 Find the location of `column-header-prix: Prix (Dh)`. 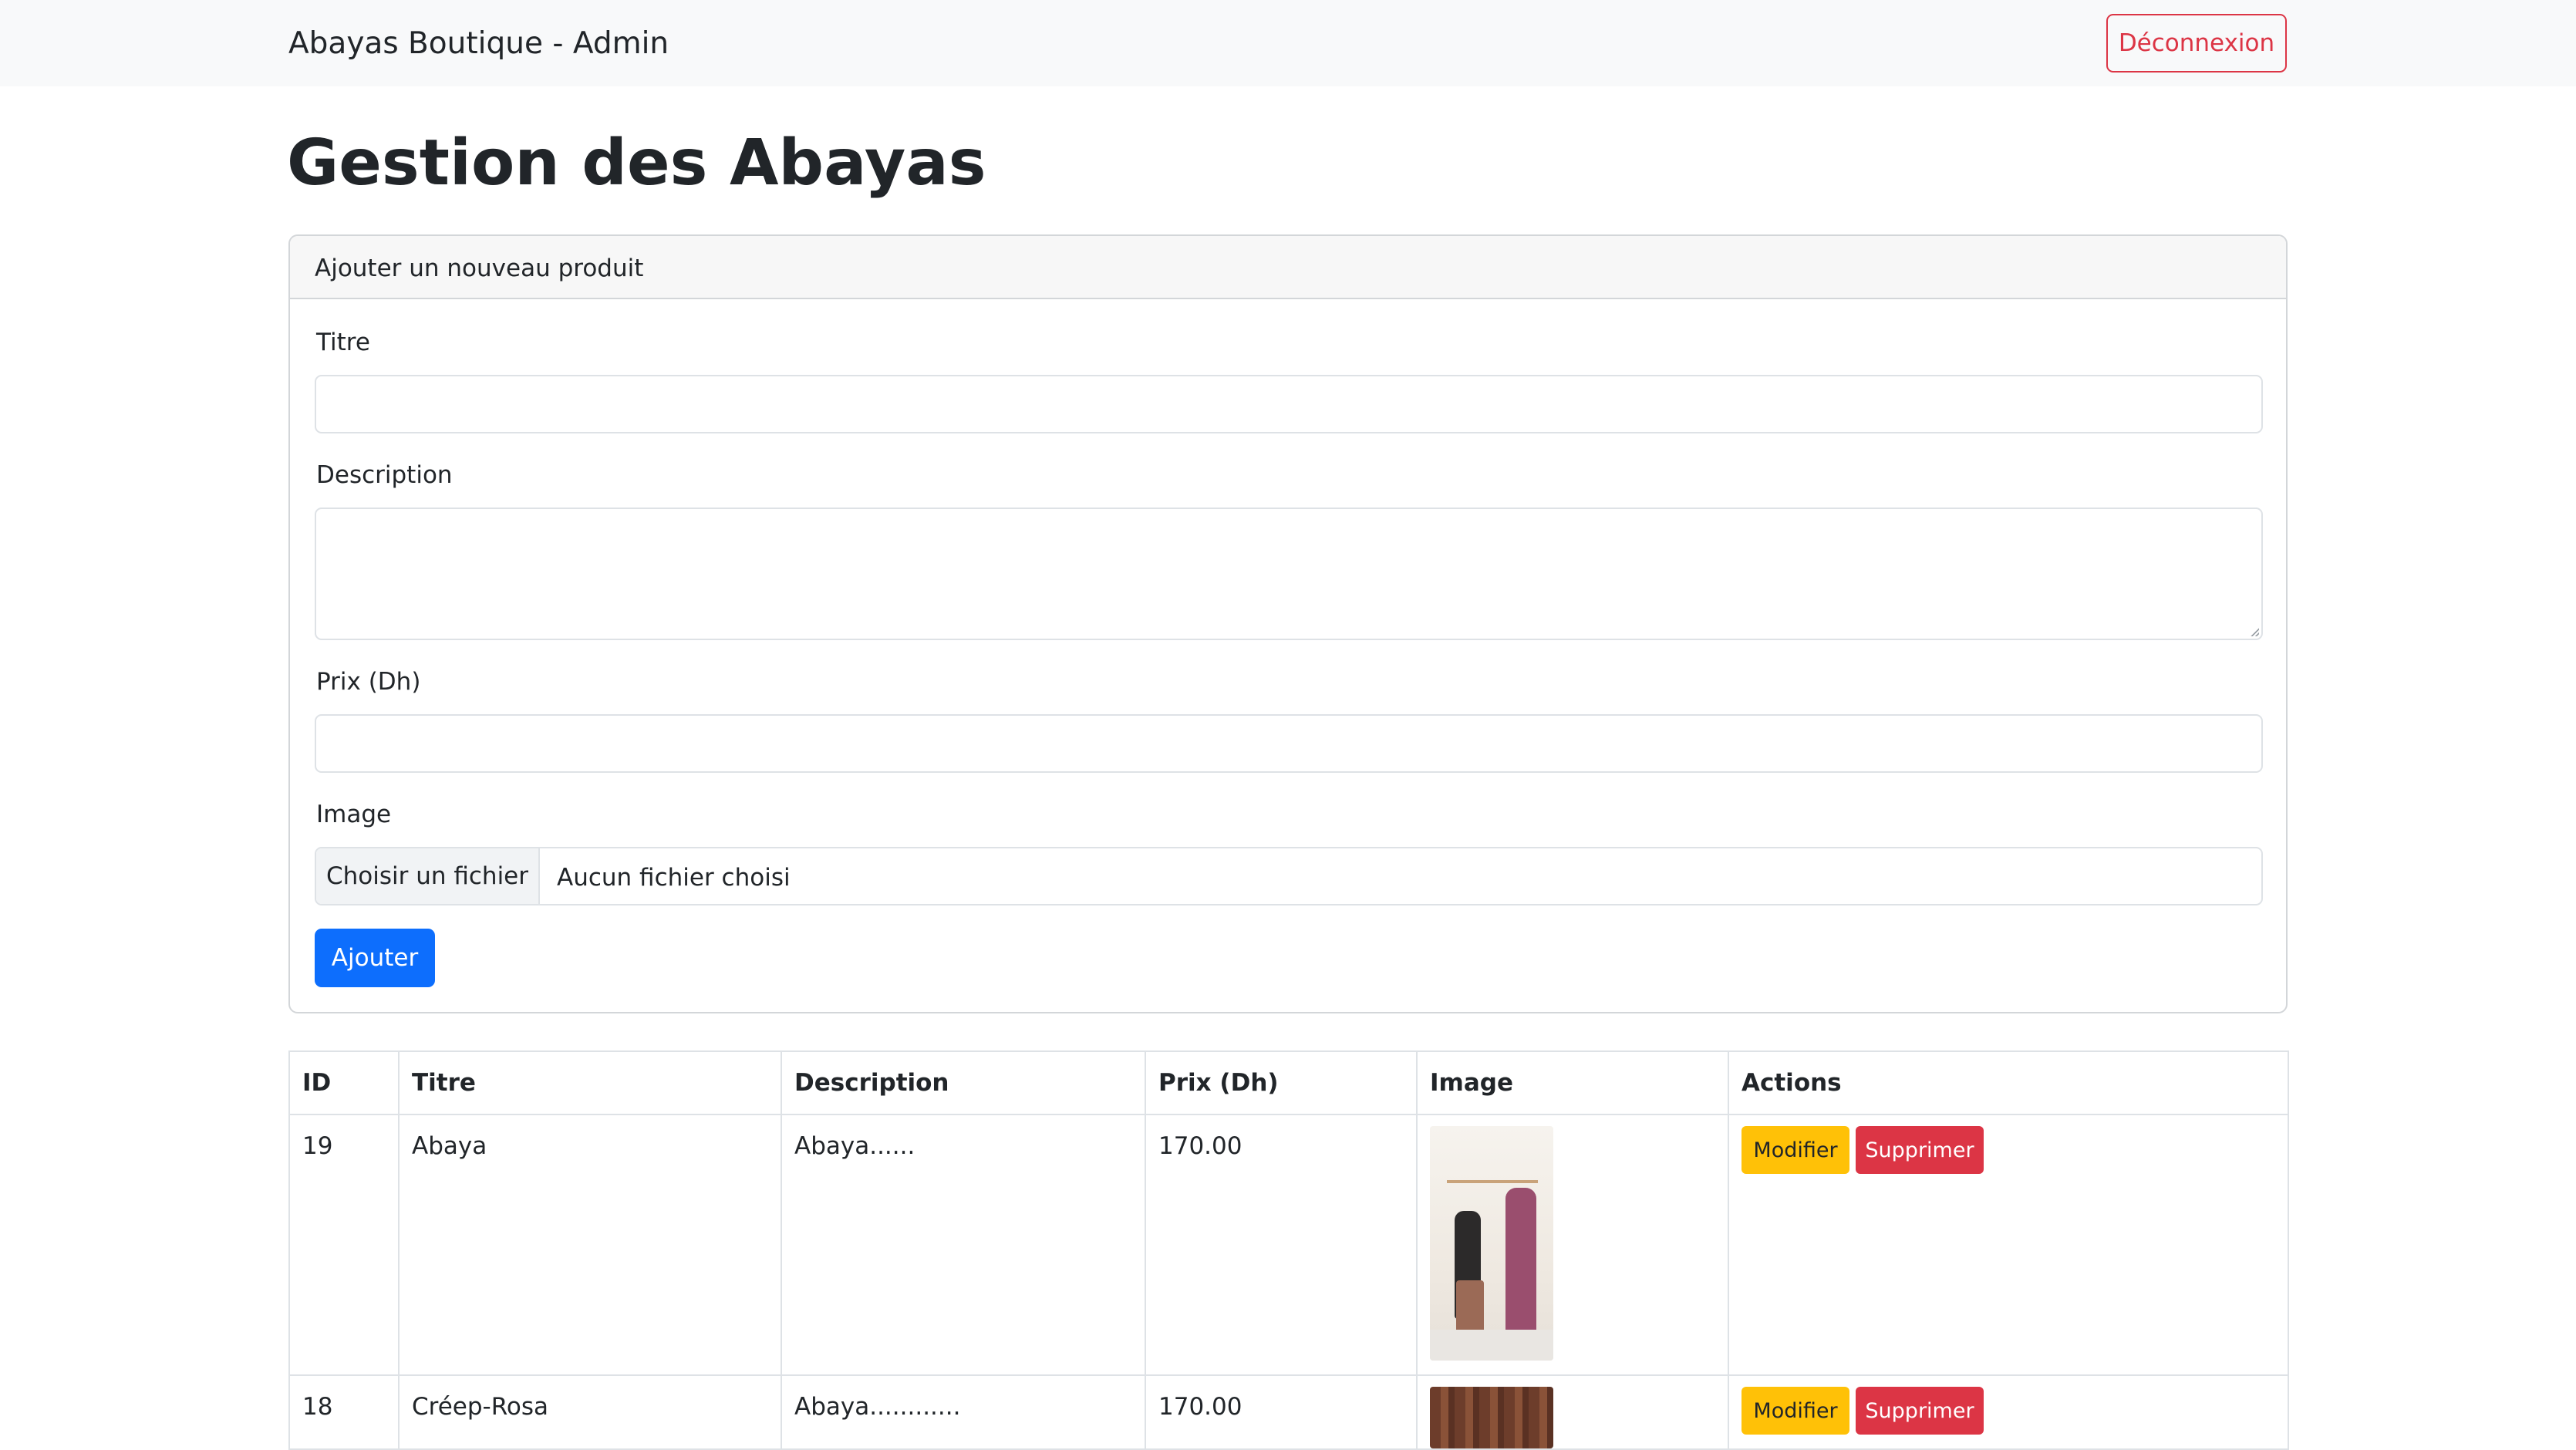

column-header-prix: Prix (Dh) is located at coordinates (1281, 1082).